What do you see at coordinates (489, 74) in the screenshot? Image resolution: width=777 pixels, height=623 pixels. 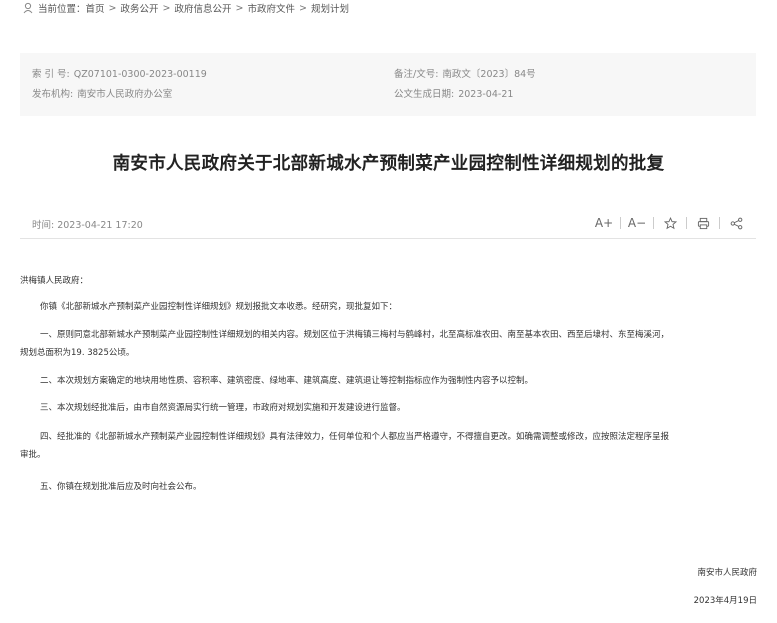 I see `document-number-value: 南政文〔2023〕84号` at bounding box center [489, 74].